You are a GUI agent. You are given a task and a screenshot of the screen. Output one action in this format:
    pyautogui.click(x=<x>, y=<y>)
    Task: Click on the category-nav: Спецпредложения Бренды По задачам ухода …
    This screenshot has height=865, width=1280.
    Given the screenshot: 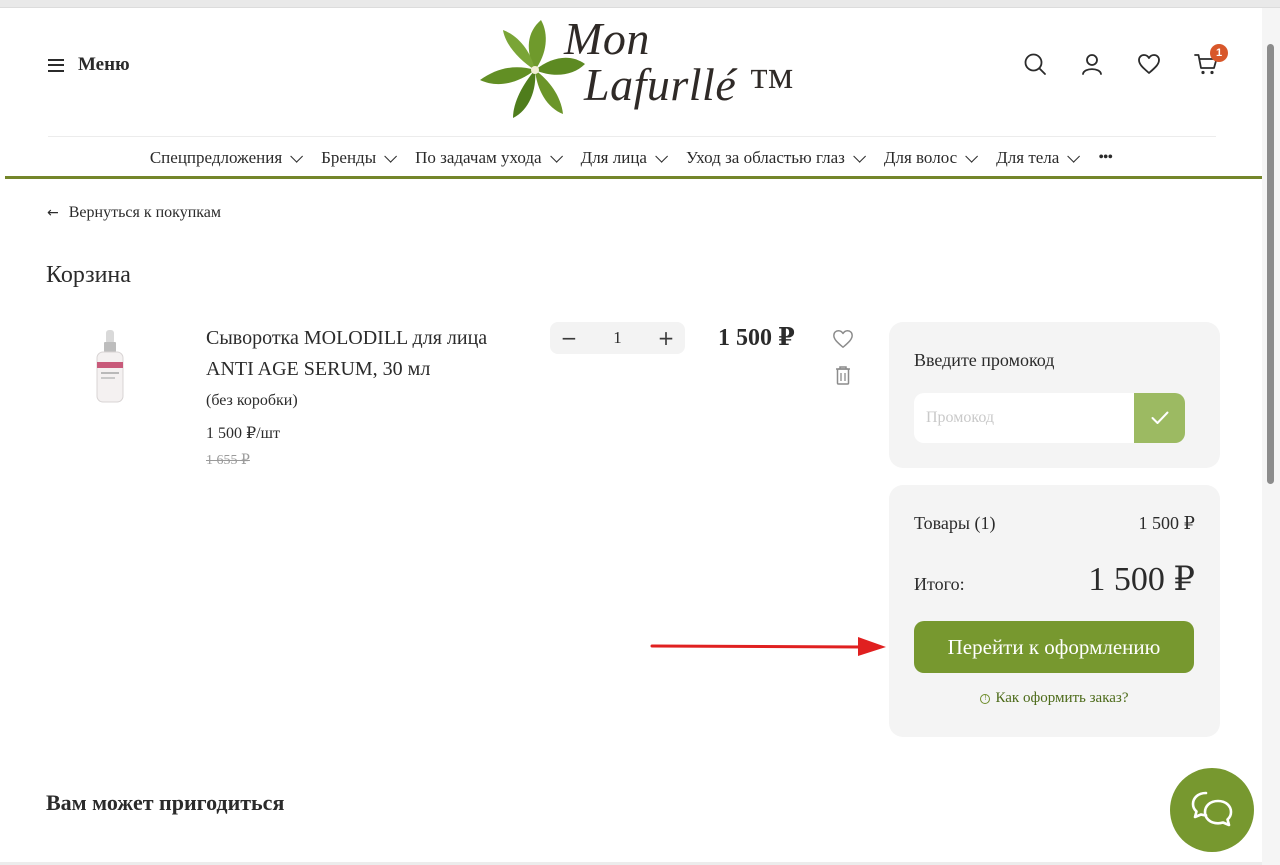 What is the action you would take?
    pyautogui.click(x=631, y=158)
    